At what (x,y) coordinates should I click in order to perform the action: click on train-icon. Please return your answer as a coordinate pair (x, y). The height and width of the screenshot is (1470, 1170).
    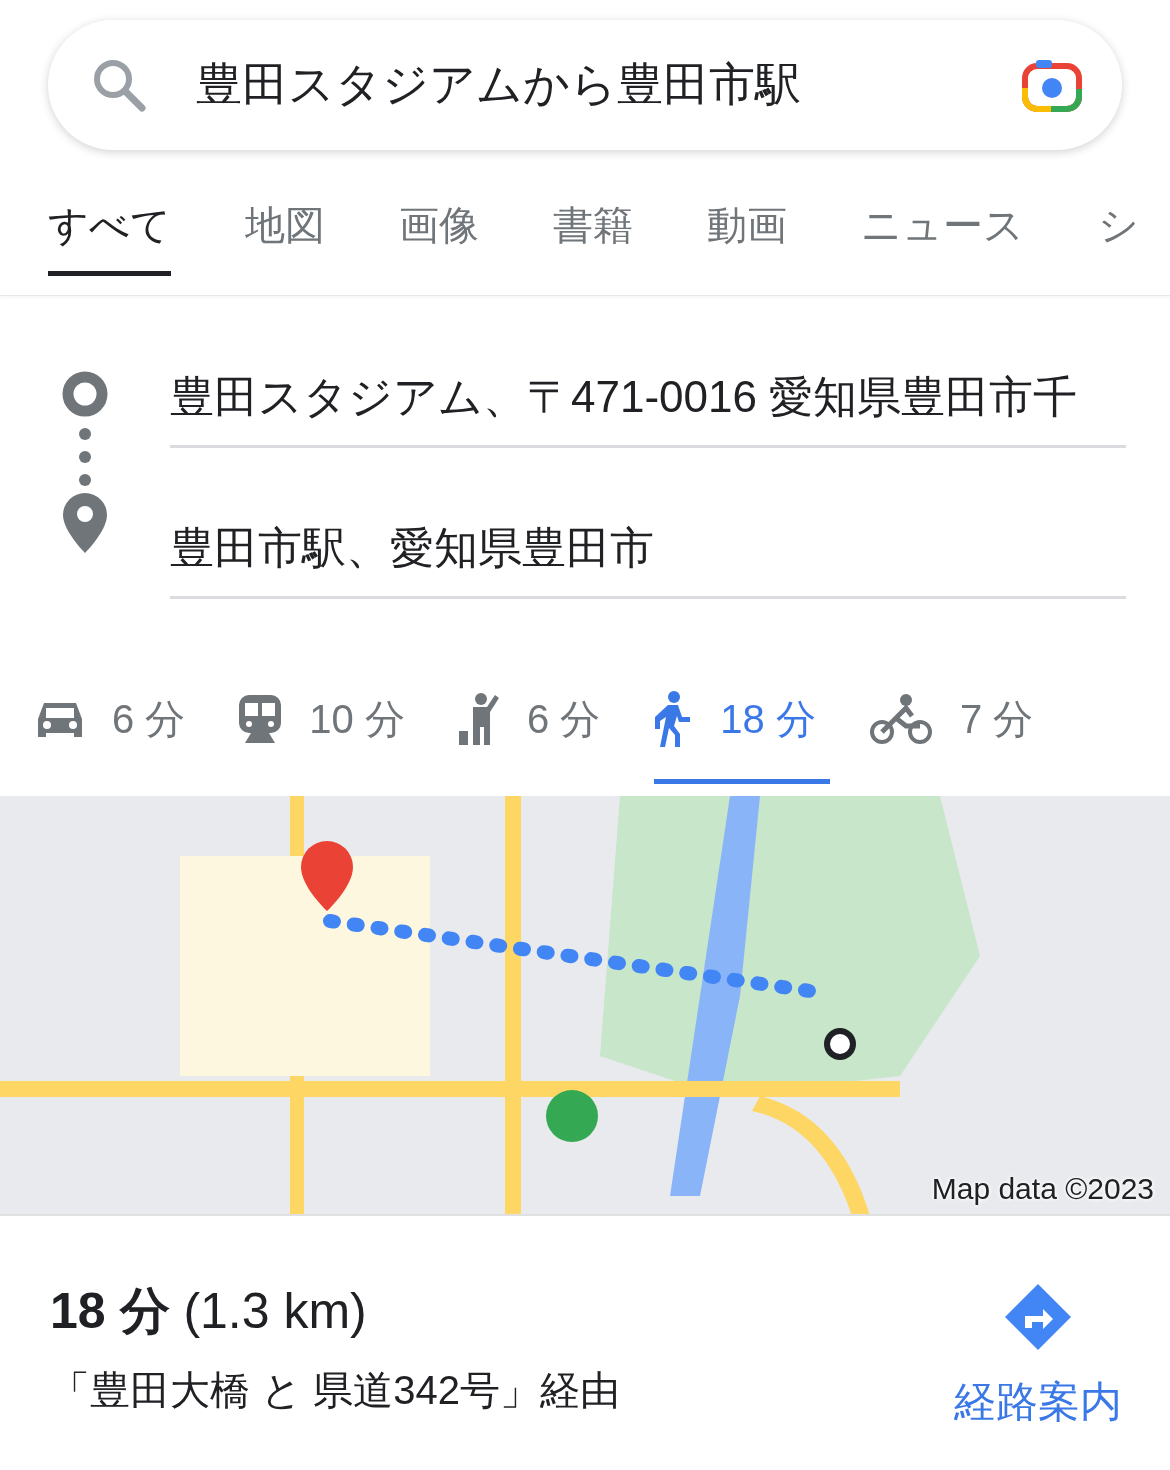
    Looking at the image, I should click on (260, 719).